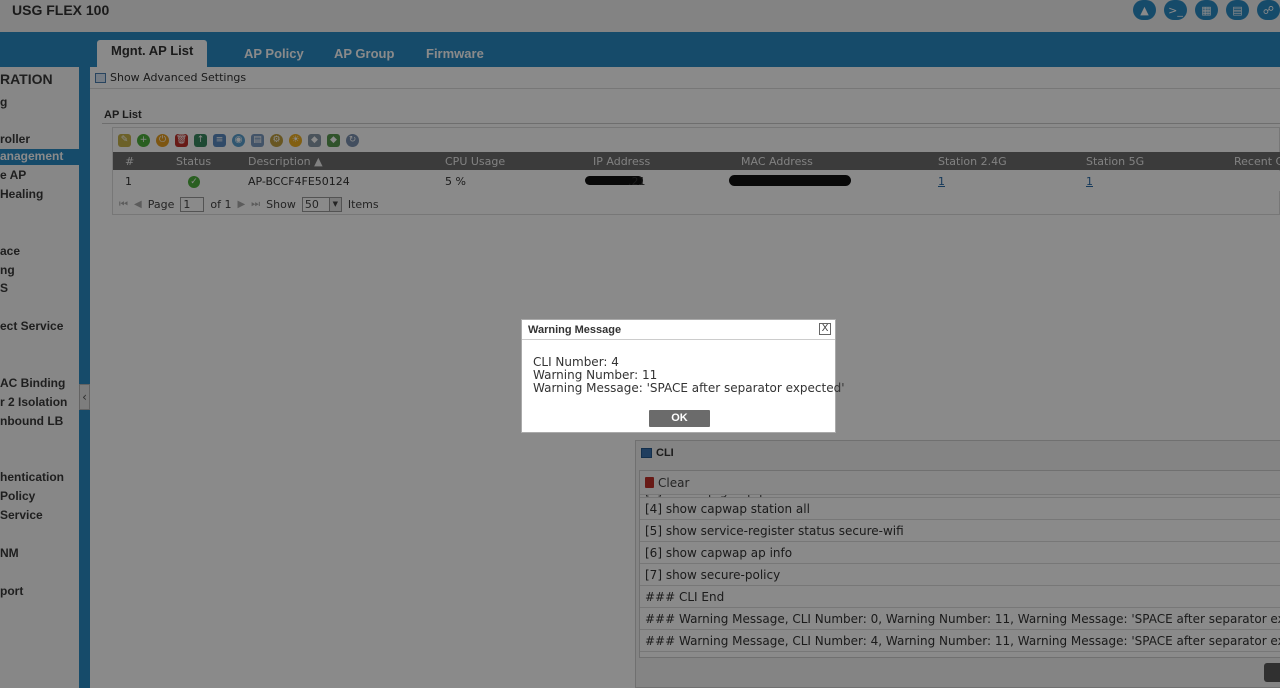 This screenshot has width=1280, height=688. I want to click on dialog-title: Warning Message, so click(575, 330).